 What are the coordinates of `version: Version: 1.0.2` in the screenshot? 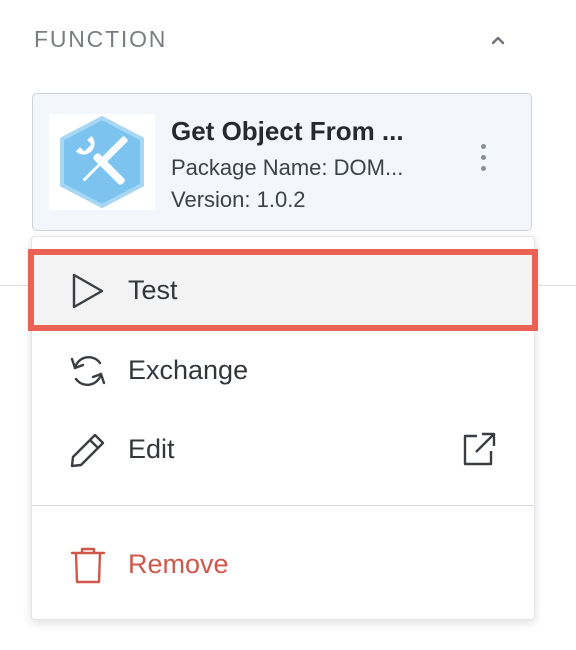 It's located at (238, 199).